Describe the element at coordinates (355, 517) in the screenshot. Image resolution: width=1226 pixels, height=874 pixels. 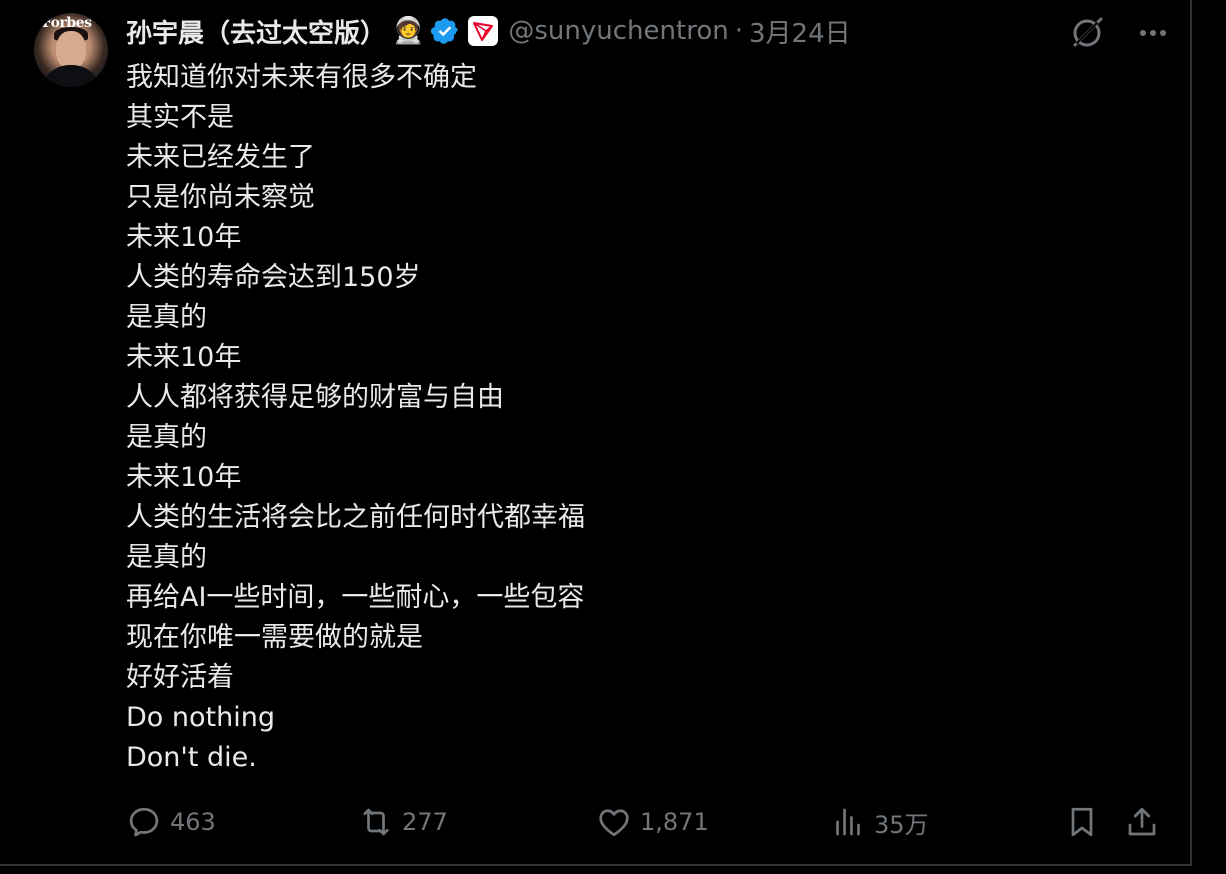
I see `tweet-line: 人类的生活将会比之前任何时代都幸福` at that location.